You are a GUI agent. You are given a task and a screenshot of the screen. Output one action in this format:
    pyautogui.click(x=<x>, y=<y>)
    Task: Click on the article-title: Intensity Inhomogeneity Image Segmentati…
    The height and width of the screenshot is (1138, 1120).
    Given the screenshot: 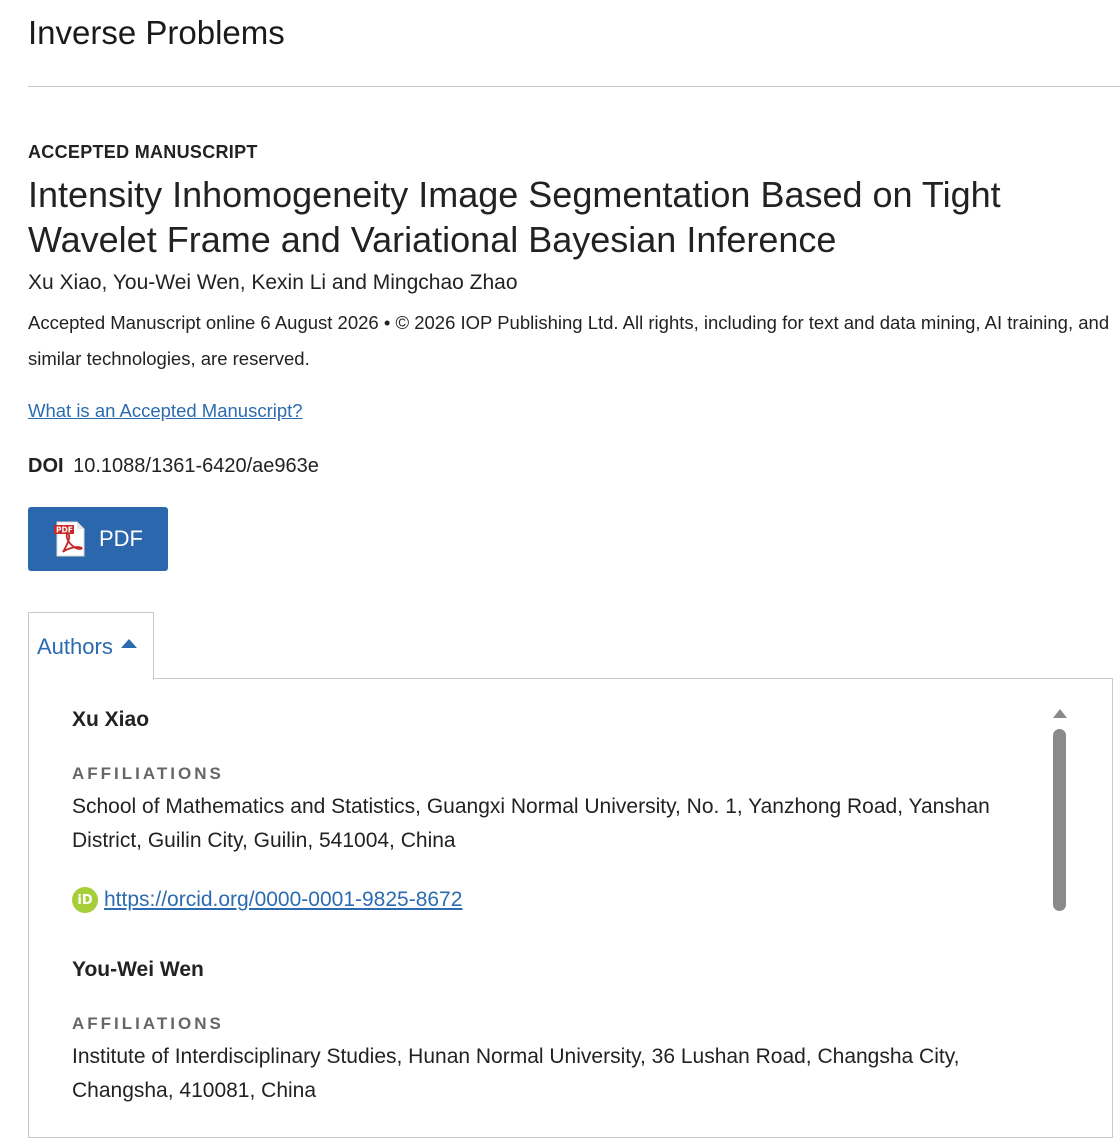 What is the action you would take?
    pyautogui.click(x=514, y=217)
    